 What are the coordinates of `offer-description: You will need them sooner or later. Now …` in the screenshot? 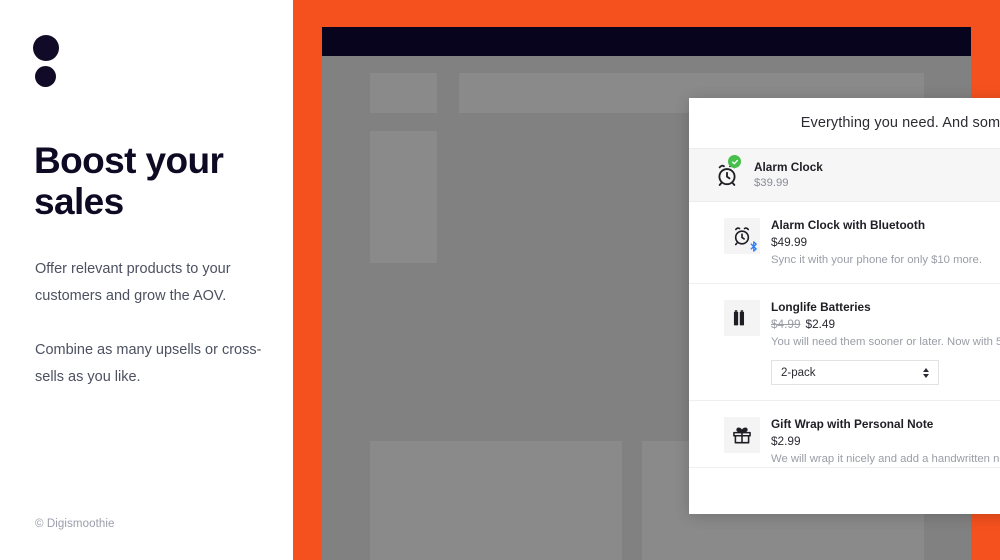 It's located at (885, 342).